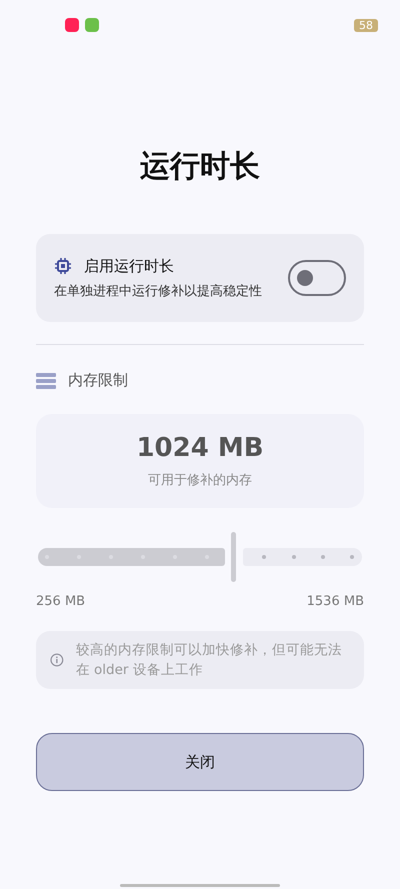 The image size is (400, 889). Describe the element at coordinates (233, 557) in the screenshot. I see `slider-thumb` at that location.